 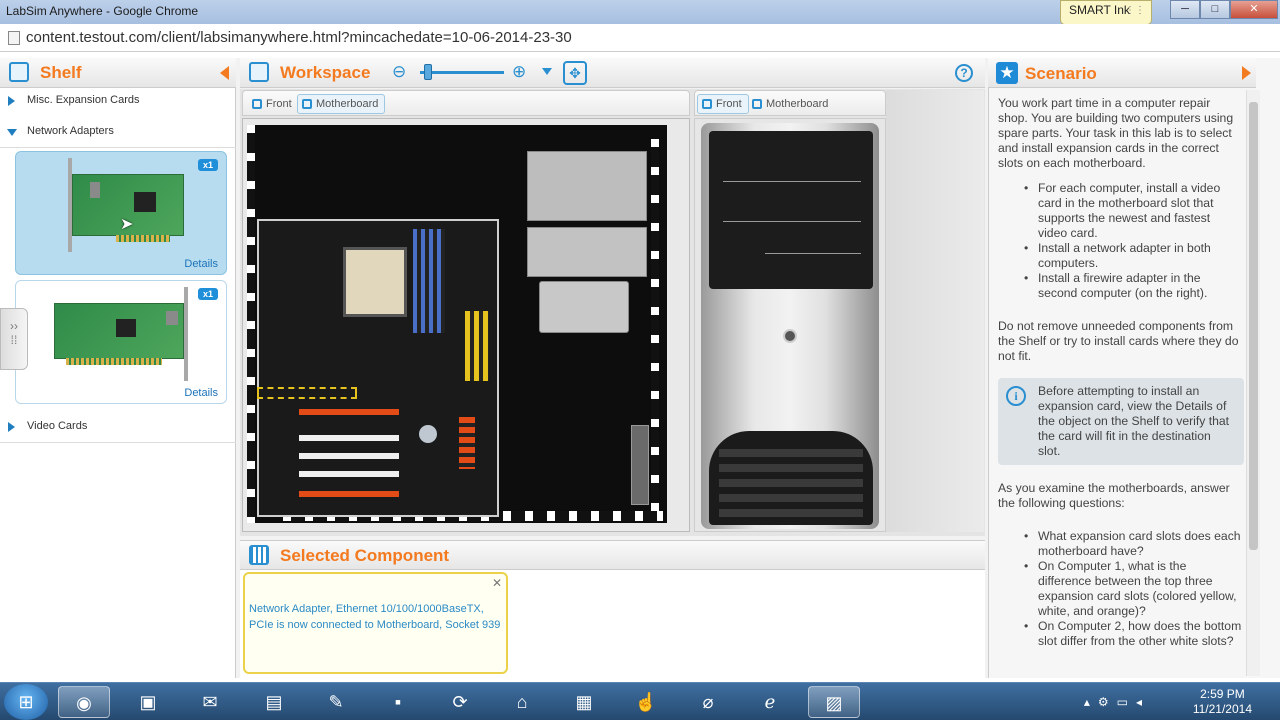 I want to click on bay-divider, so click(x=792, y=181).